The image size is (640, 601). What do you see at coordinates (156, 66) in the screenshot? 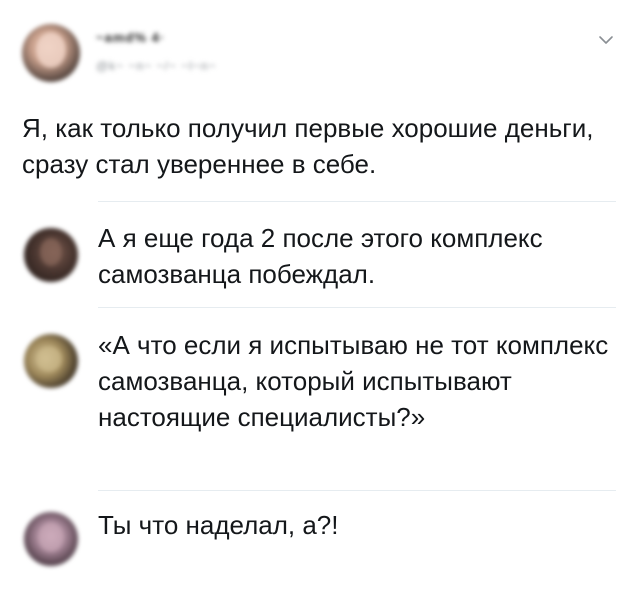
I see `author-handle: @k~ ~n~ ~/~ ~l~n~` at bounding box center [156, 66].